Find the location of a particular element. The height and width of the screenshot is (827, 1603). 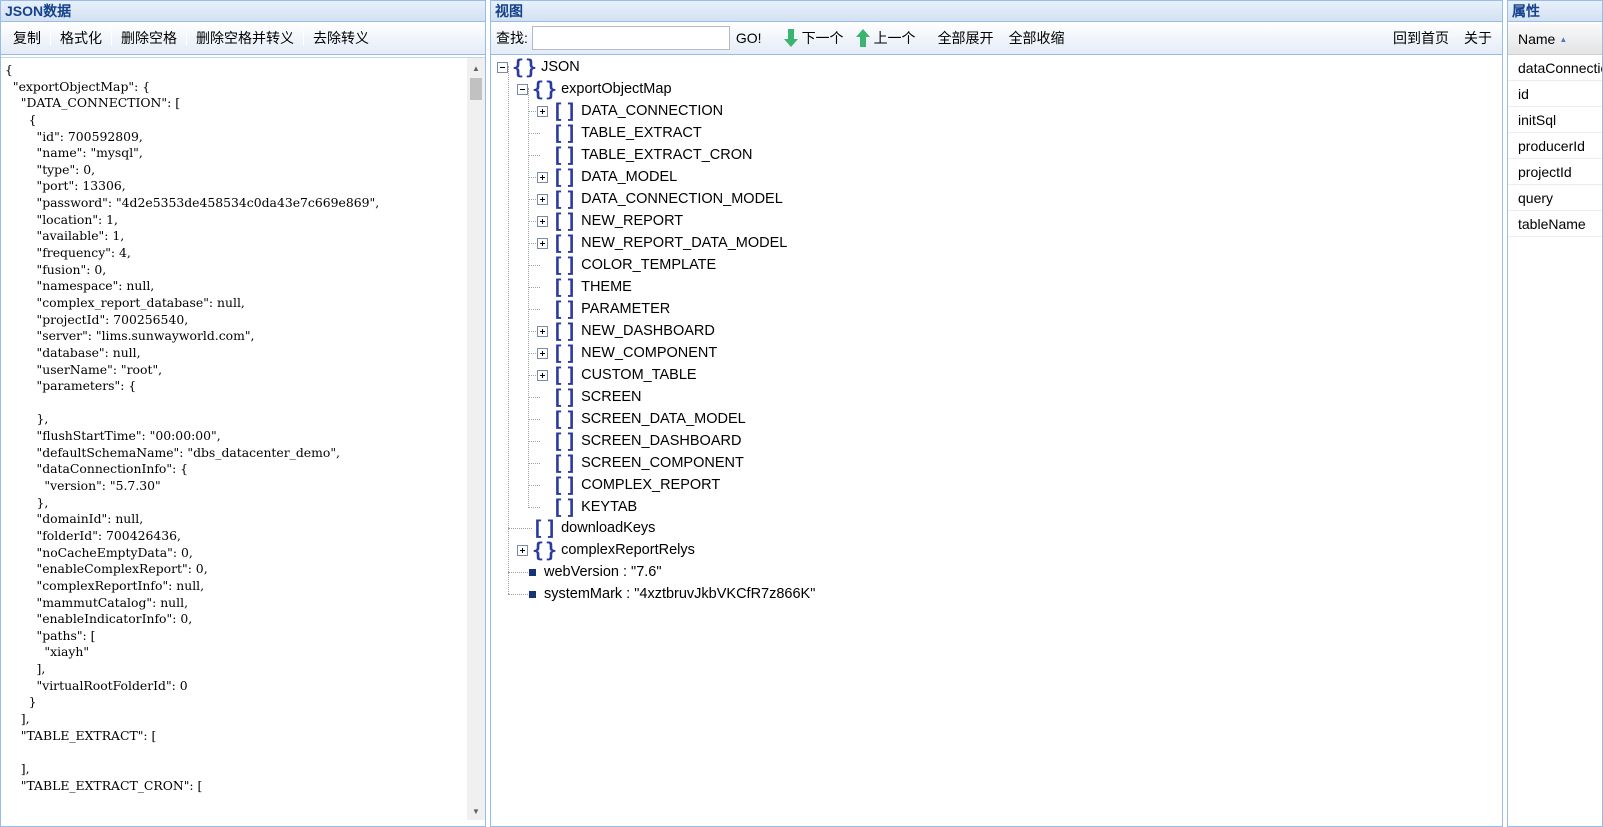

next-button: 下一个 is located at coordinates (813, 38).